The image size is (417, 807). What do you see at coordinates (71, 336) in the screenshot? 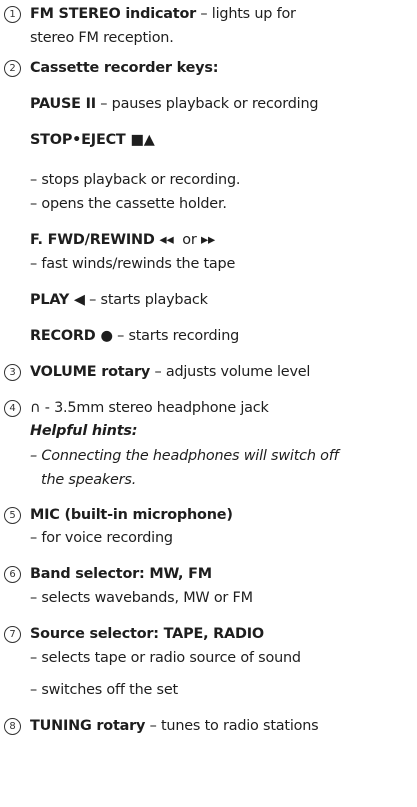
I see `key-title: RECORD ●` at bounding box center [71, 336].